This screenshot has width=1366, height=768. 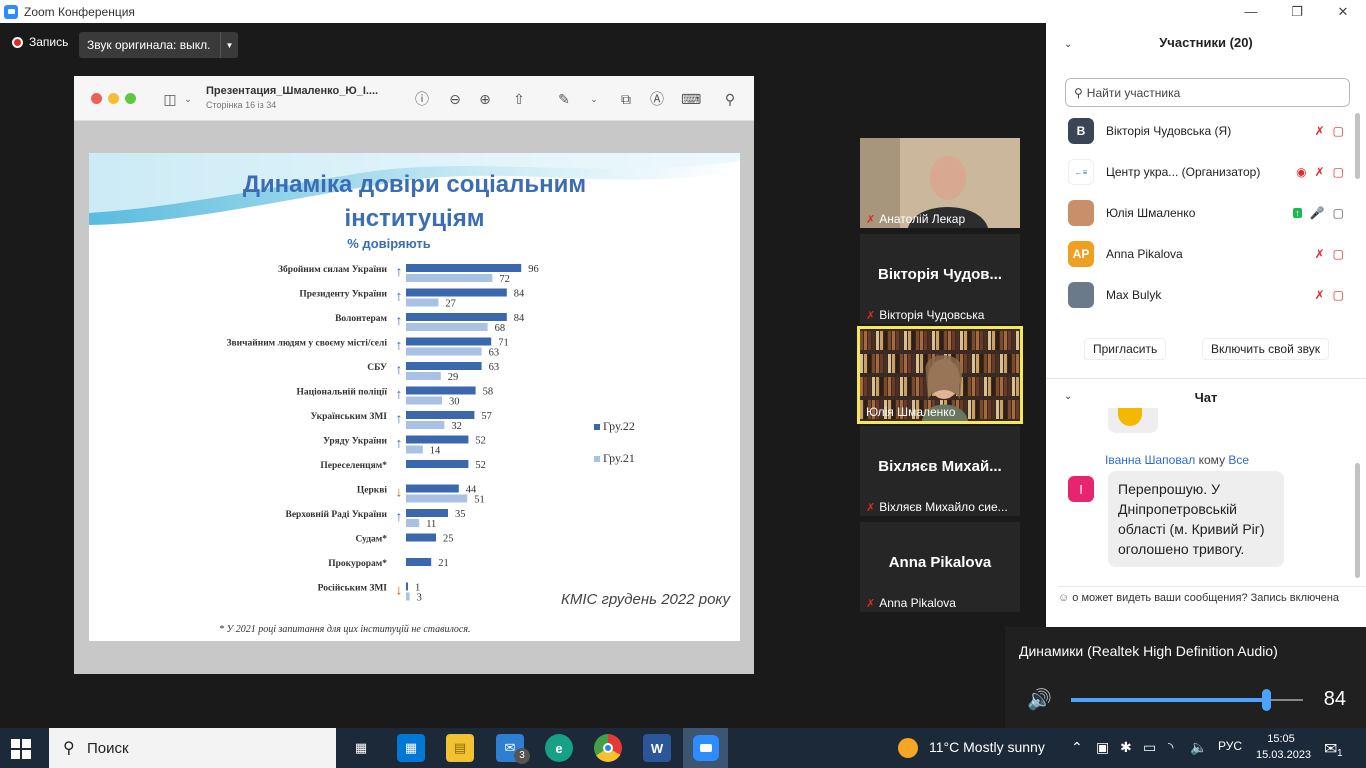 I want to click on chevron-up-icon: ⌃, so click(x=1077, y=747).